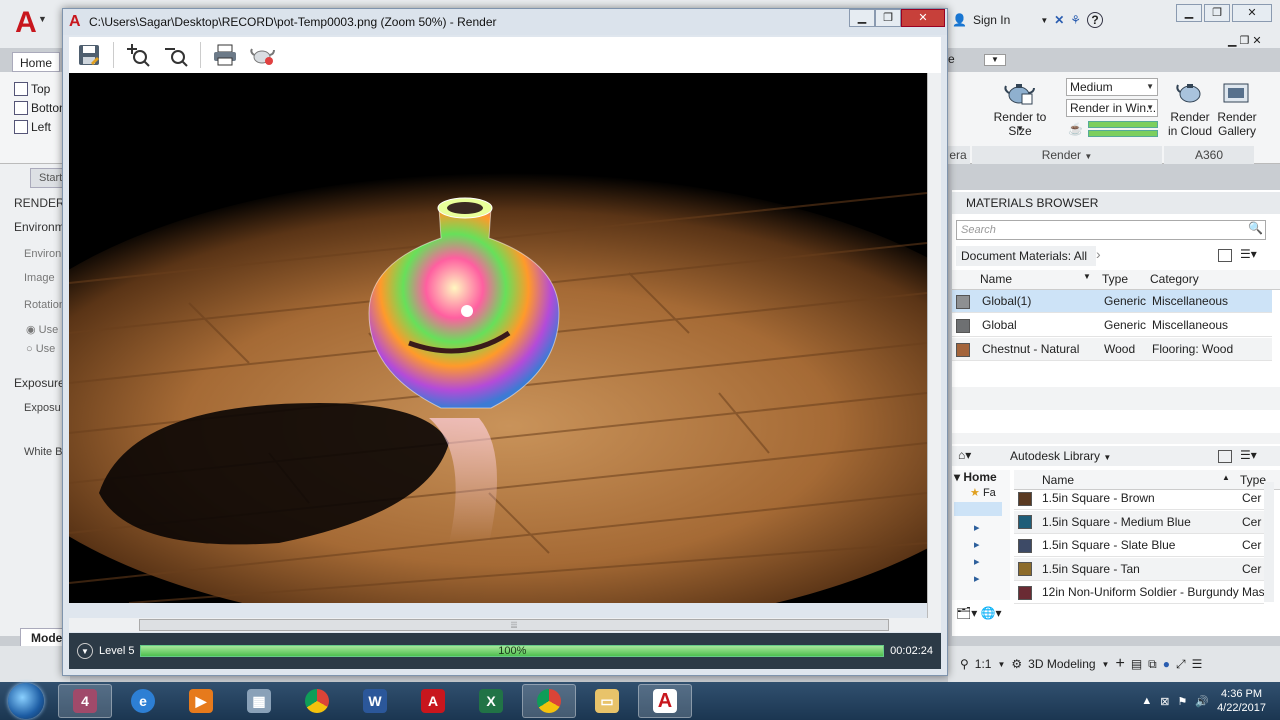  I want to click on fullscreen-icon: ⤢, so click(1181, 664).